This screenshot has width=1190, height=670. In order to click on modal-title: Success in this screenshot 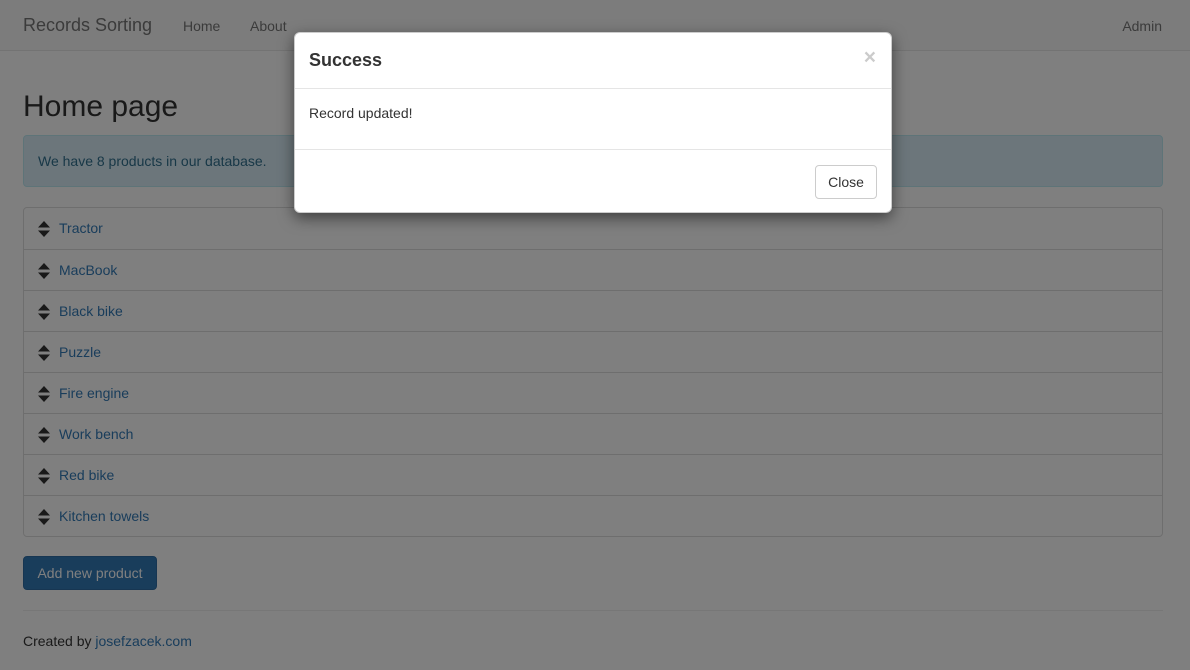, I will do `click(346, 60)`.